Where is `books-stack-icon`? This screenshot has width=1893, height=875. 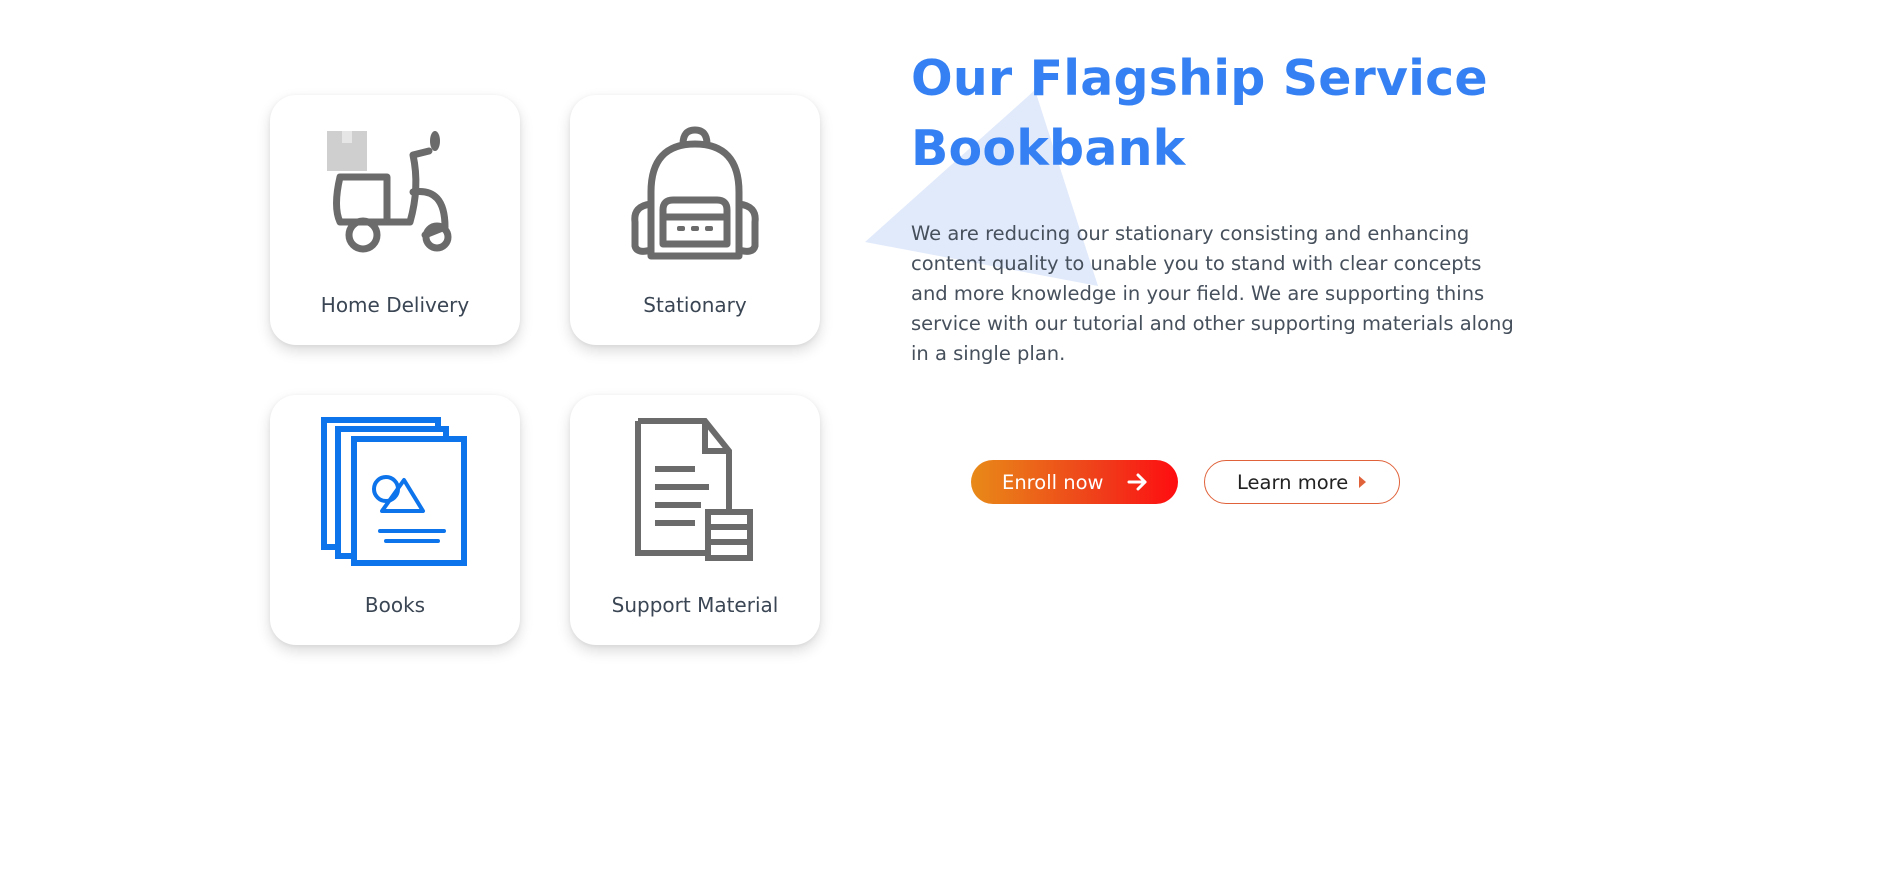 books-stack-icon is located at coordinates (395, 492).